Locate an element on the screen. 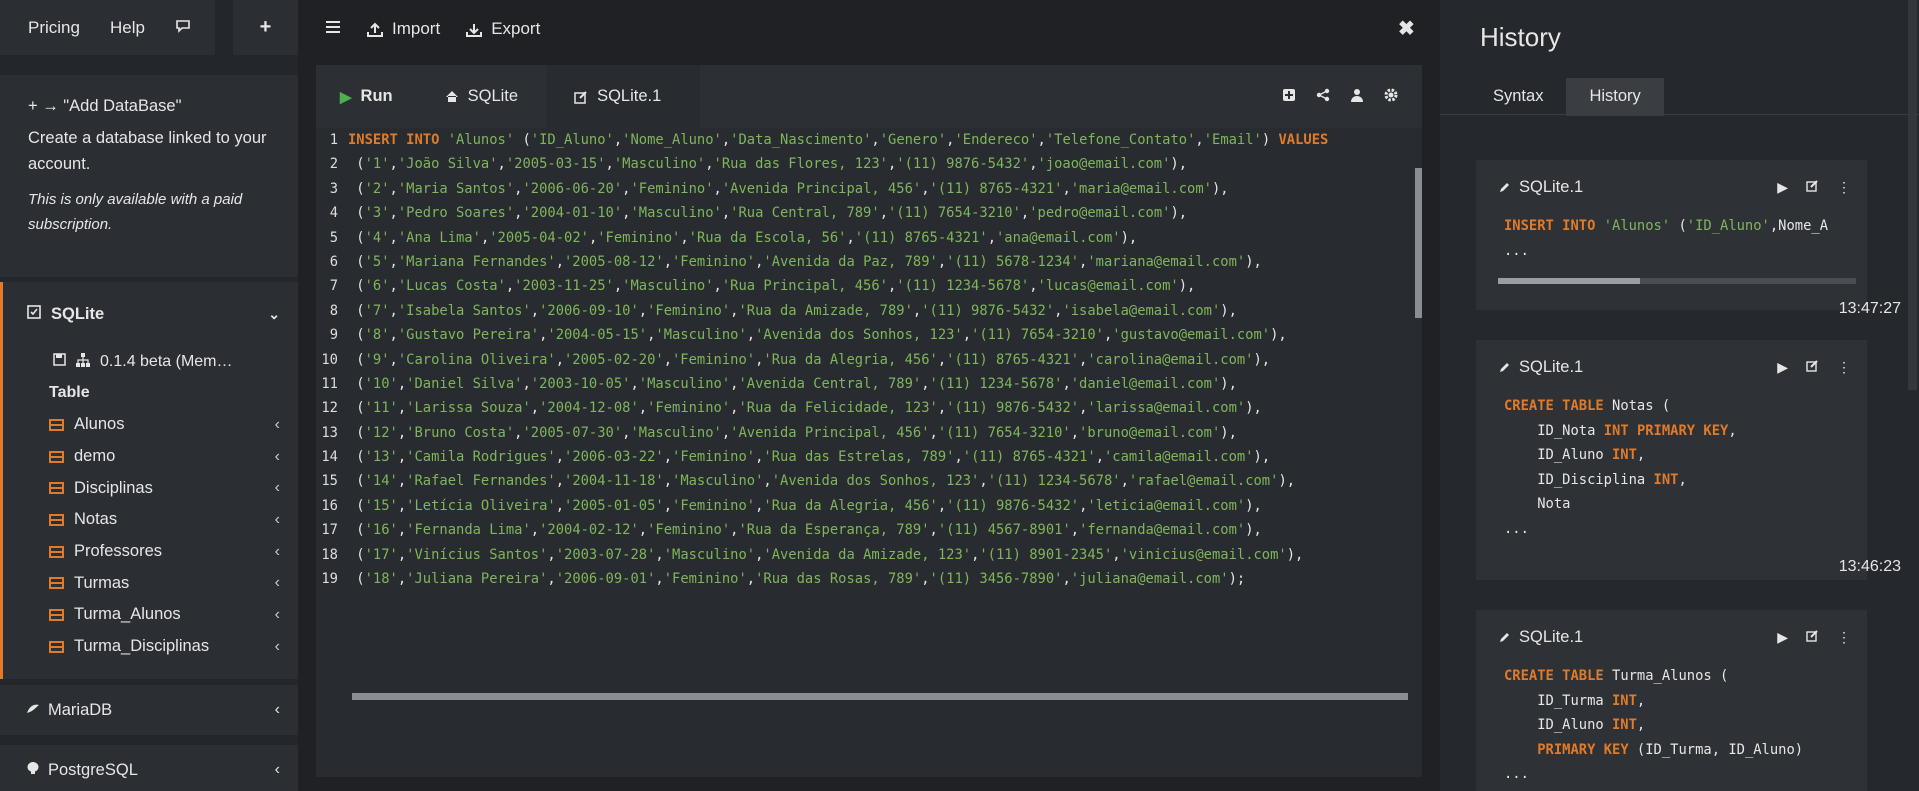  scrollbar-thumb is located at coordinates (1569, 281).